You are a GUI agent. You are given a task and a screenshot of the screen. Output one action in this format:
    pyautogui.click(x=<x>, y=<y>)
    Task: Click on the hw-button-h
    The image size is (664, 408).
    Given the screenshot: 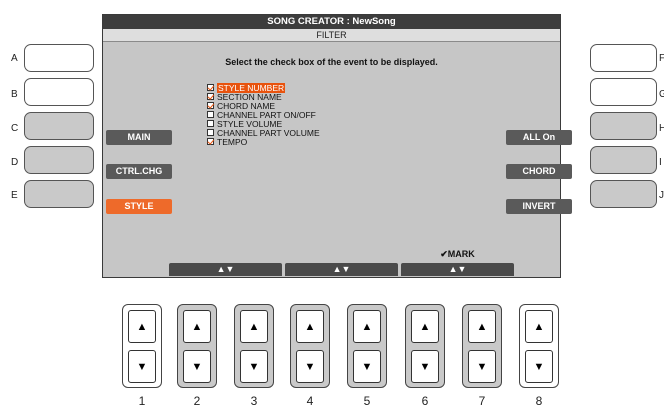 What is the action you would take?
    pyautogui.click(x=623, y=126)
    